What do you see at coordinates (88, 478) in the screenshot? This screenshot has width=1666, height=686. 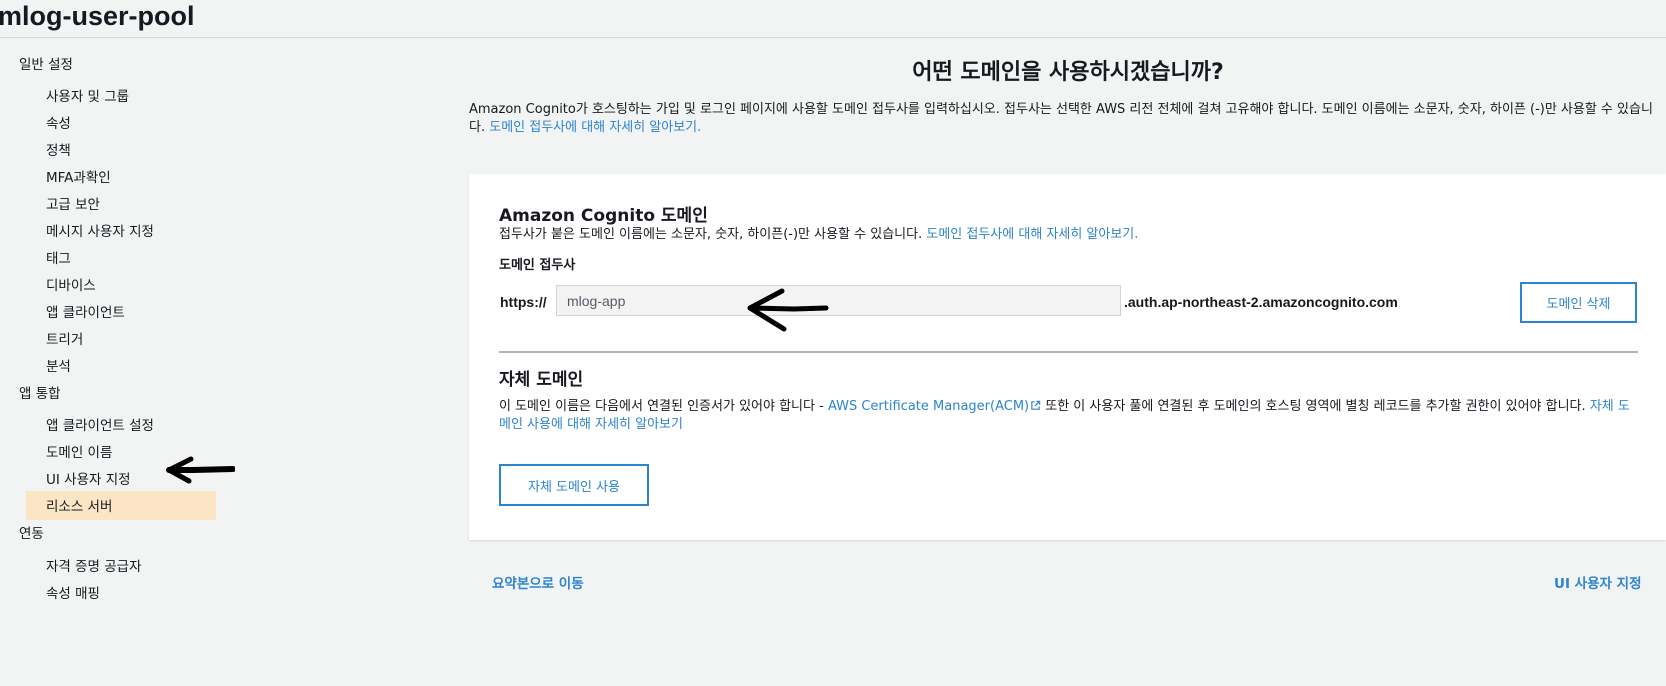 I see `sidebar-item-ui-customization: UI 사용자 지정` at bounding box center [88, 478].